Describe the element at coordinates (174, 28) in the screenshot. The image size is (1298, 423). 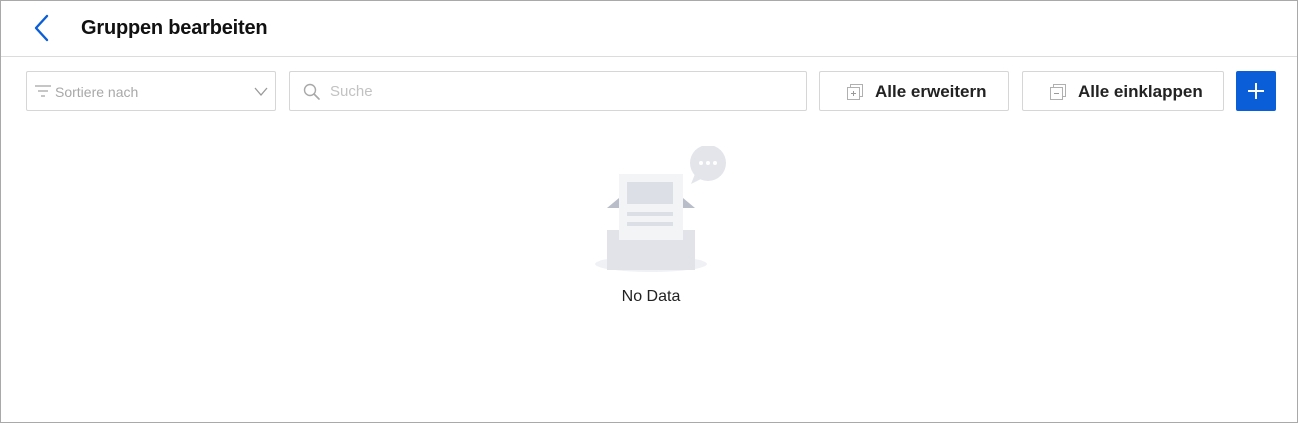
I see `page-title: Gruppen bearbeiten` at that location.